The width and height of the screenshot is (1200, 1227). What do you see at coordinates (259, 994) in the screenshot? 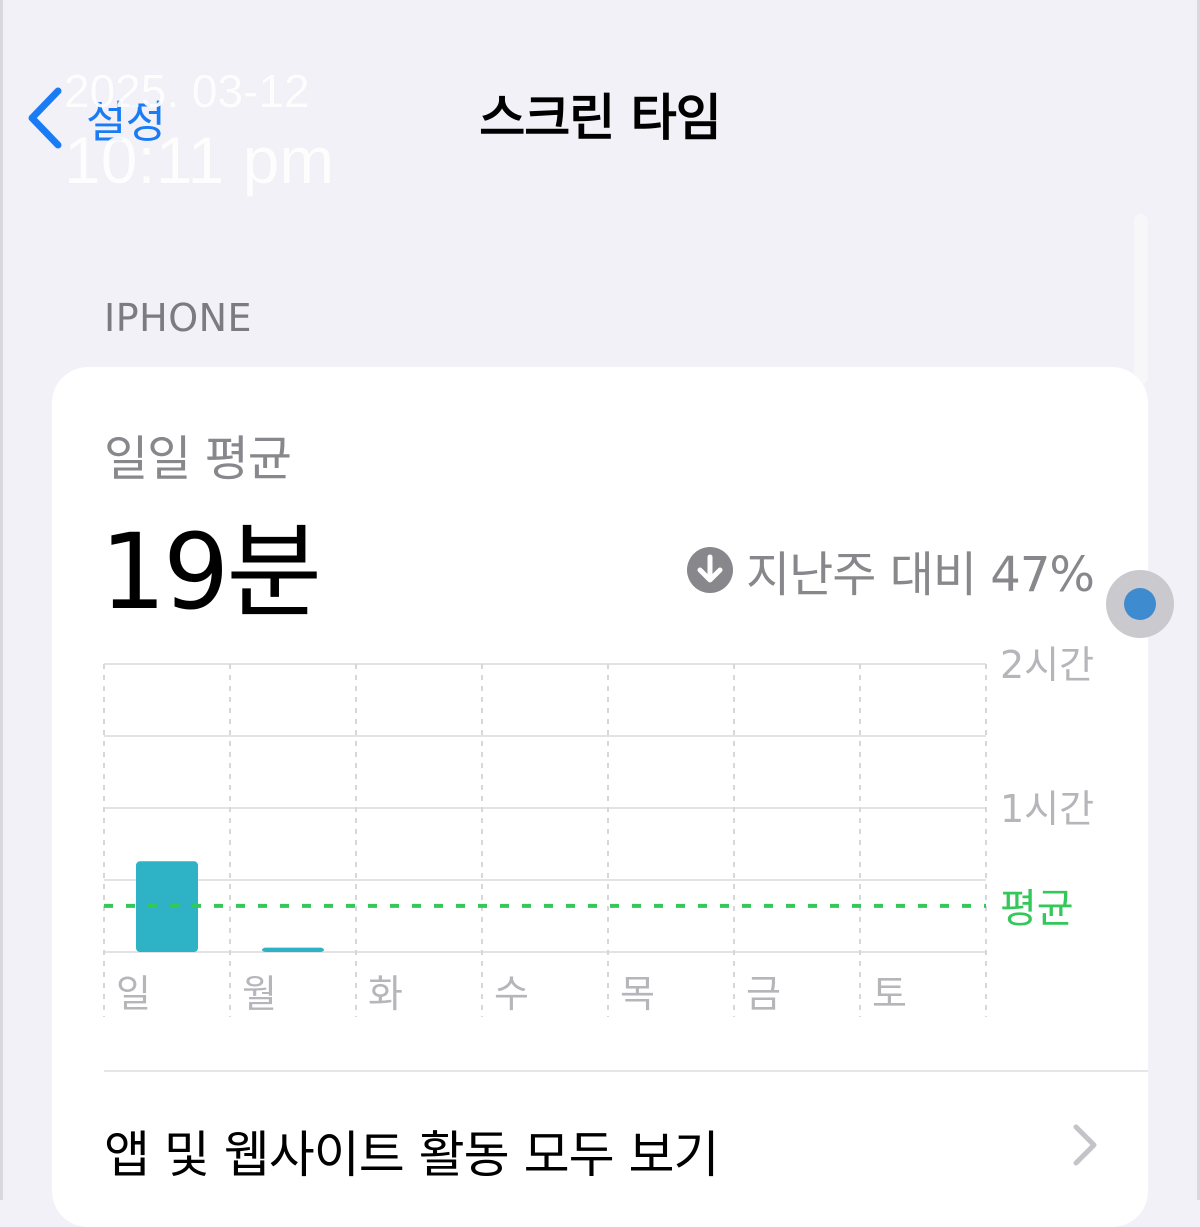
I see `x-tick-label: 월` at bounding box center [259, 994].